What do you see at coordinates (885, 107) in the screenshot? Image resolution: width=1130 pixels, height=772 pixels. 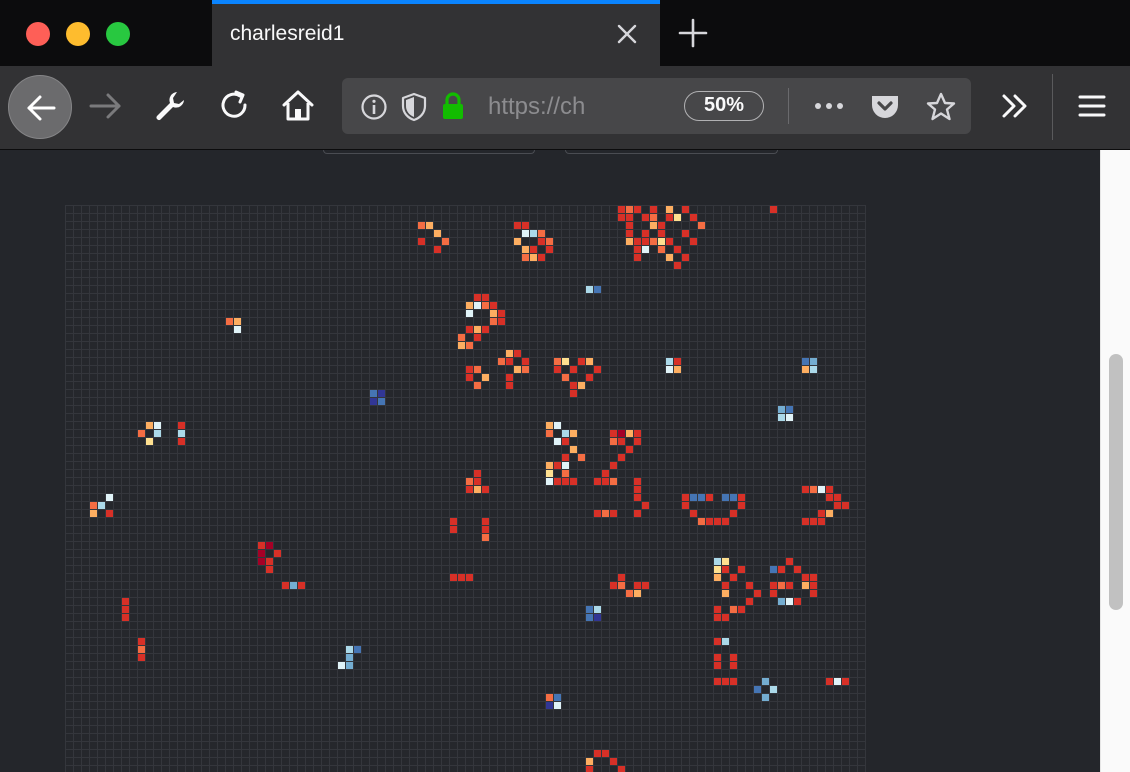 I see `pocket-icon` at bounding box center [885, 107].